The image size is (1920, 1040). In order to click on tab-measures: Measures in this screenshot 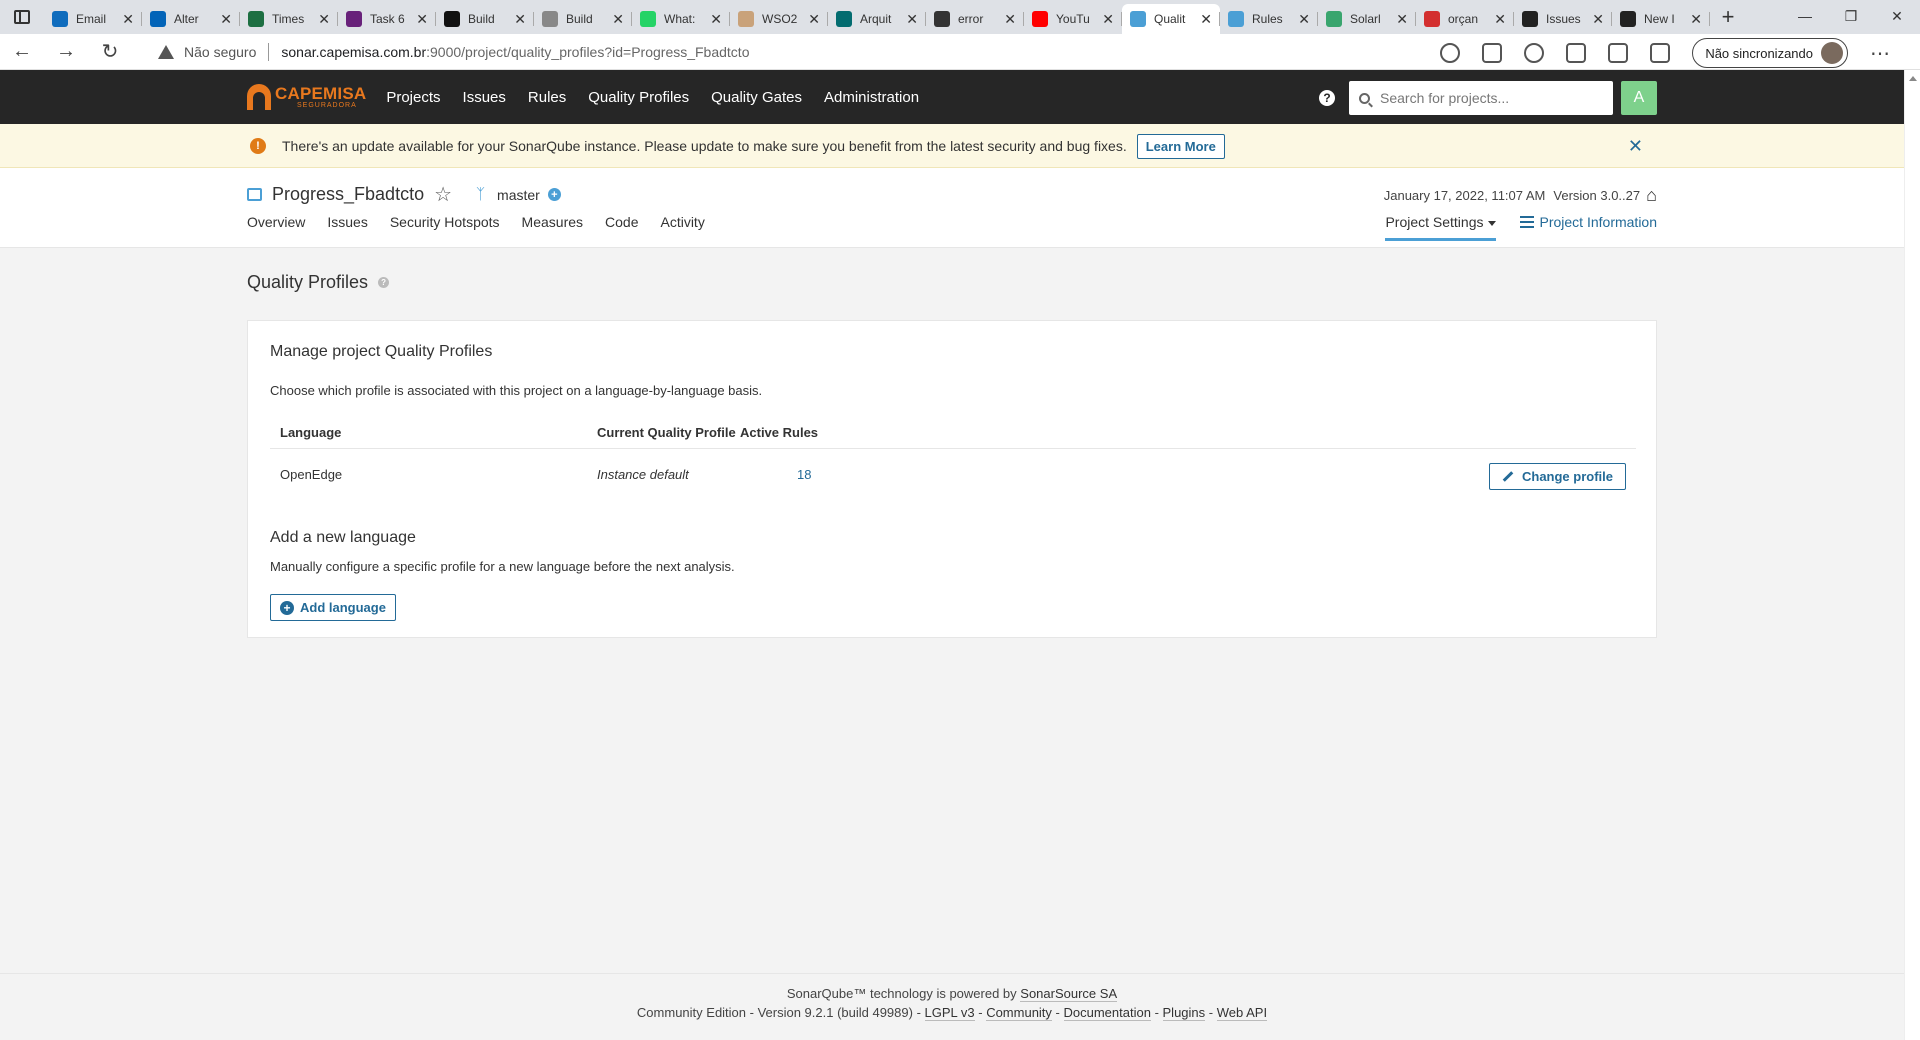, I will do `click(552, 227)`.